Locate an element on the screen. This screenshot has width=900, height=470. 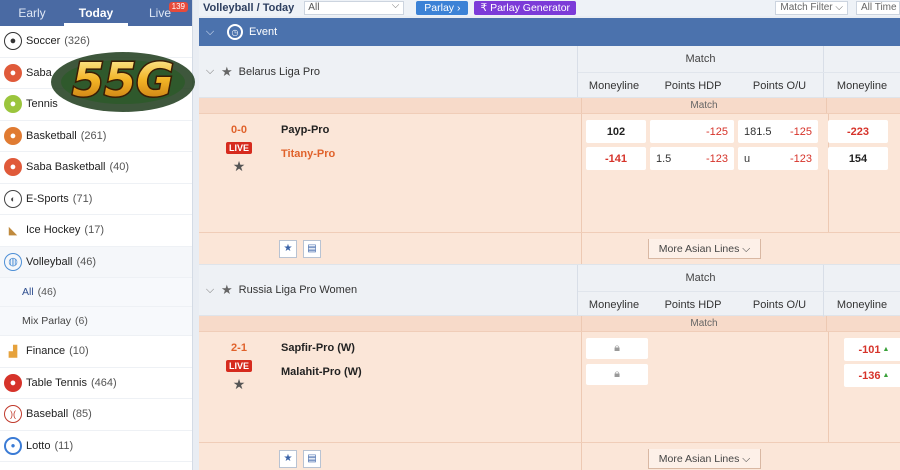
sidebar-item-count: (71) is located at coordinates (82, 198).